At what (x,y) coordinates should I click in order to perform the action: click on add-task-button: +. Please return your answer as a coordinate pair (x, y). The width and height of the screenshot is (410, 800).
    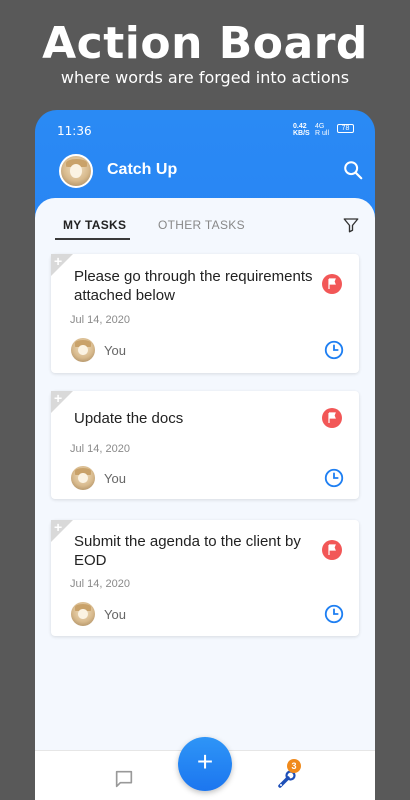
    Looking at the image, I should click on (205, 764).